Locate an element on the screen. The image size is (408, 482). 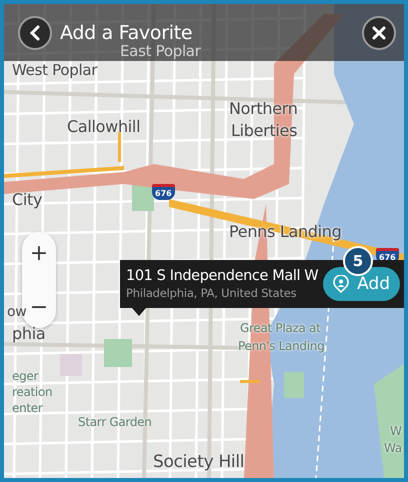
back-button is located at coordinates (35, 33).